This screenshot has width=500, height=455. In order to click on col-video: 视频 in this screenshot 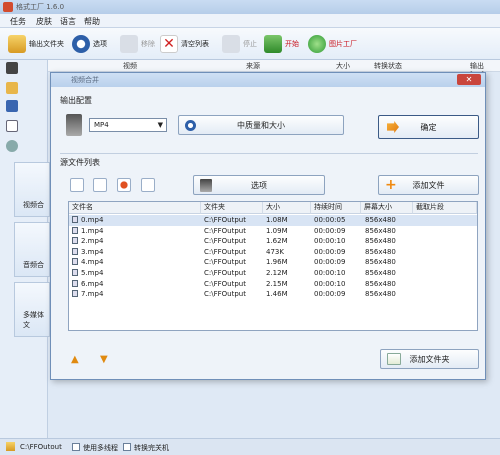, I will do `click(130, 66)`.